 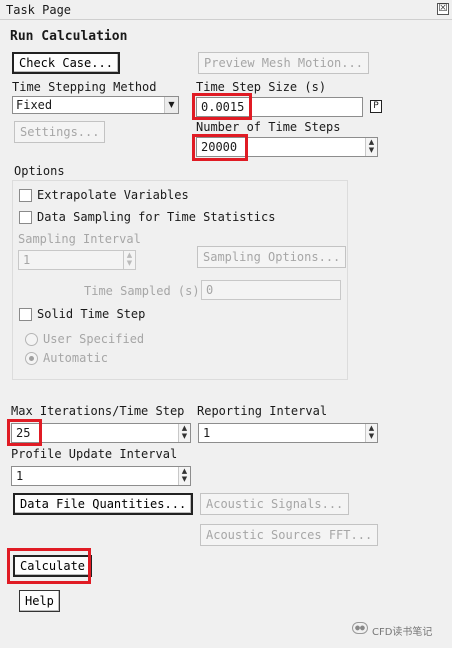 I want to click on max-iterations-label: Max Iterations/Time Step, so click(x=98, y=411).